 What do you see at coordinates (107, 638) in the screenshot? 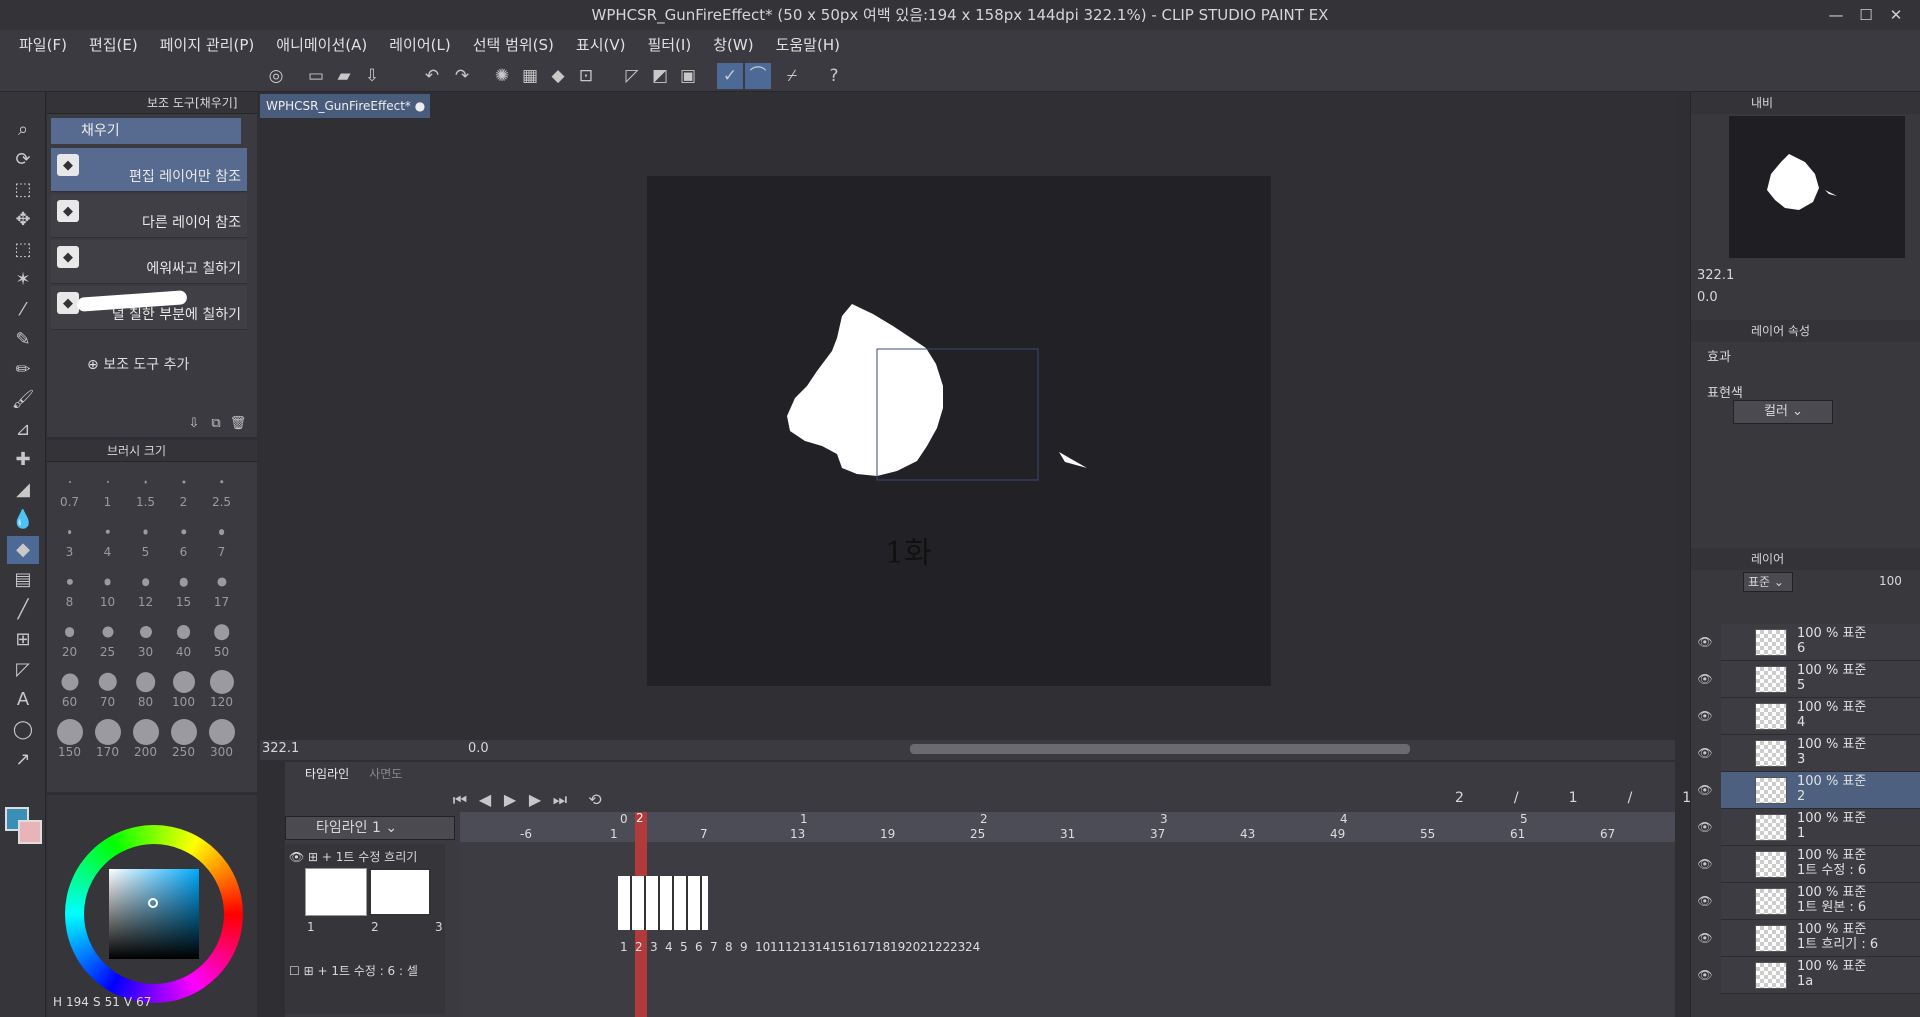
I see `brush-size-25: 25` at bounding box center [107, 638].